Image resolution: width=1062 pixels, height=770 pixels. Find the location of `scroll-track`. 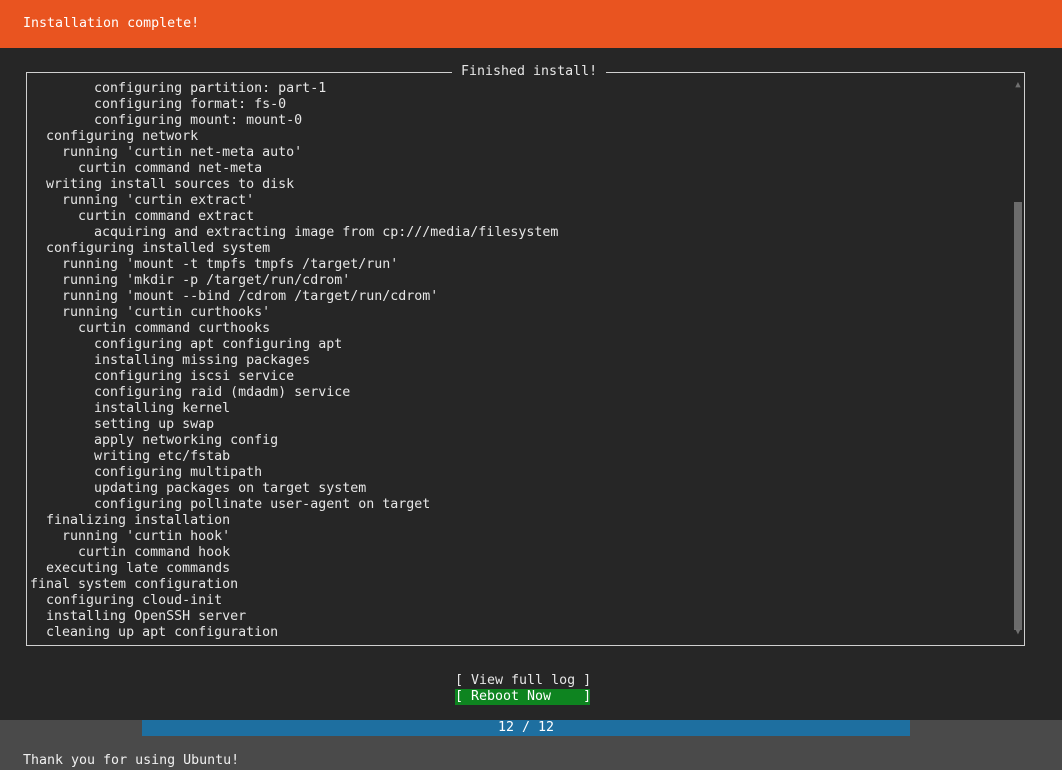

scroll-track is located at coordinates (1018, 361).